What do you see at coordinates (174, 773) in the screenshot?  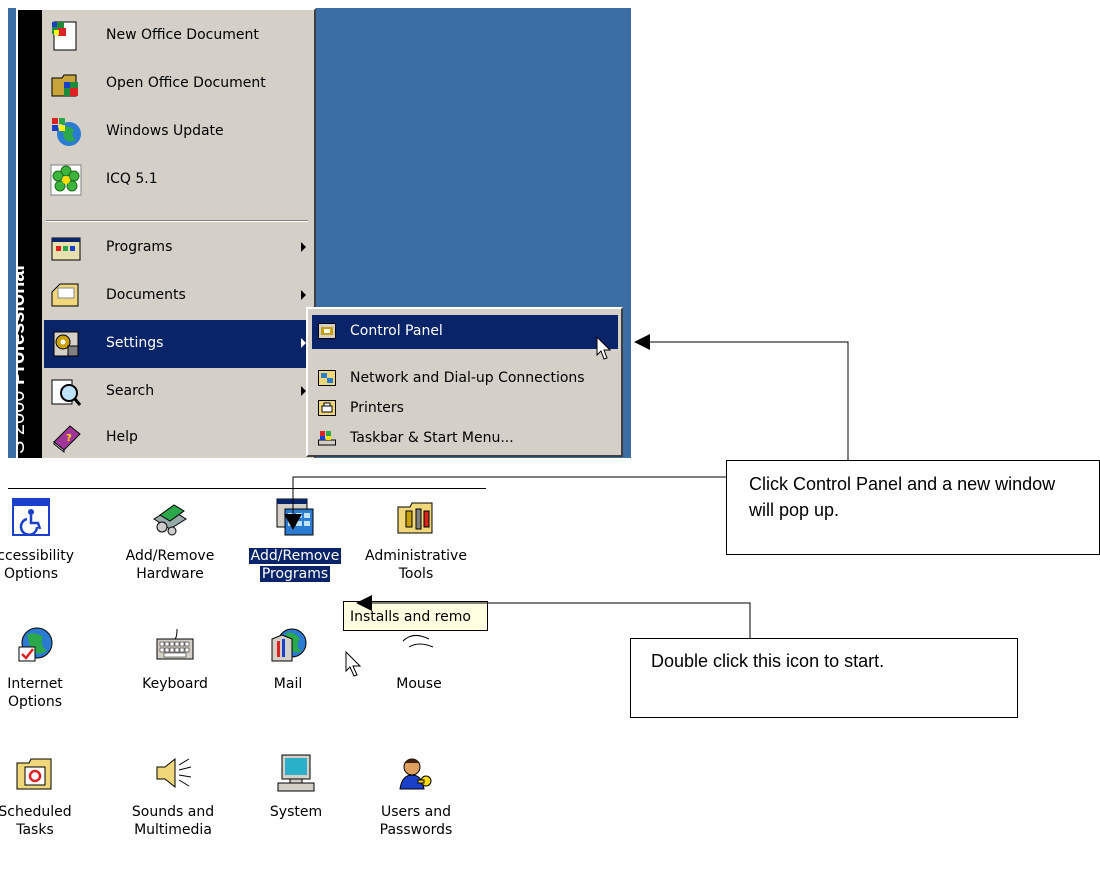 I see `sounds-icon` at bounding box center [174, 773].